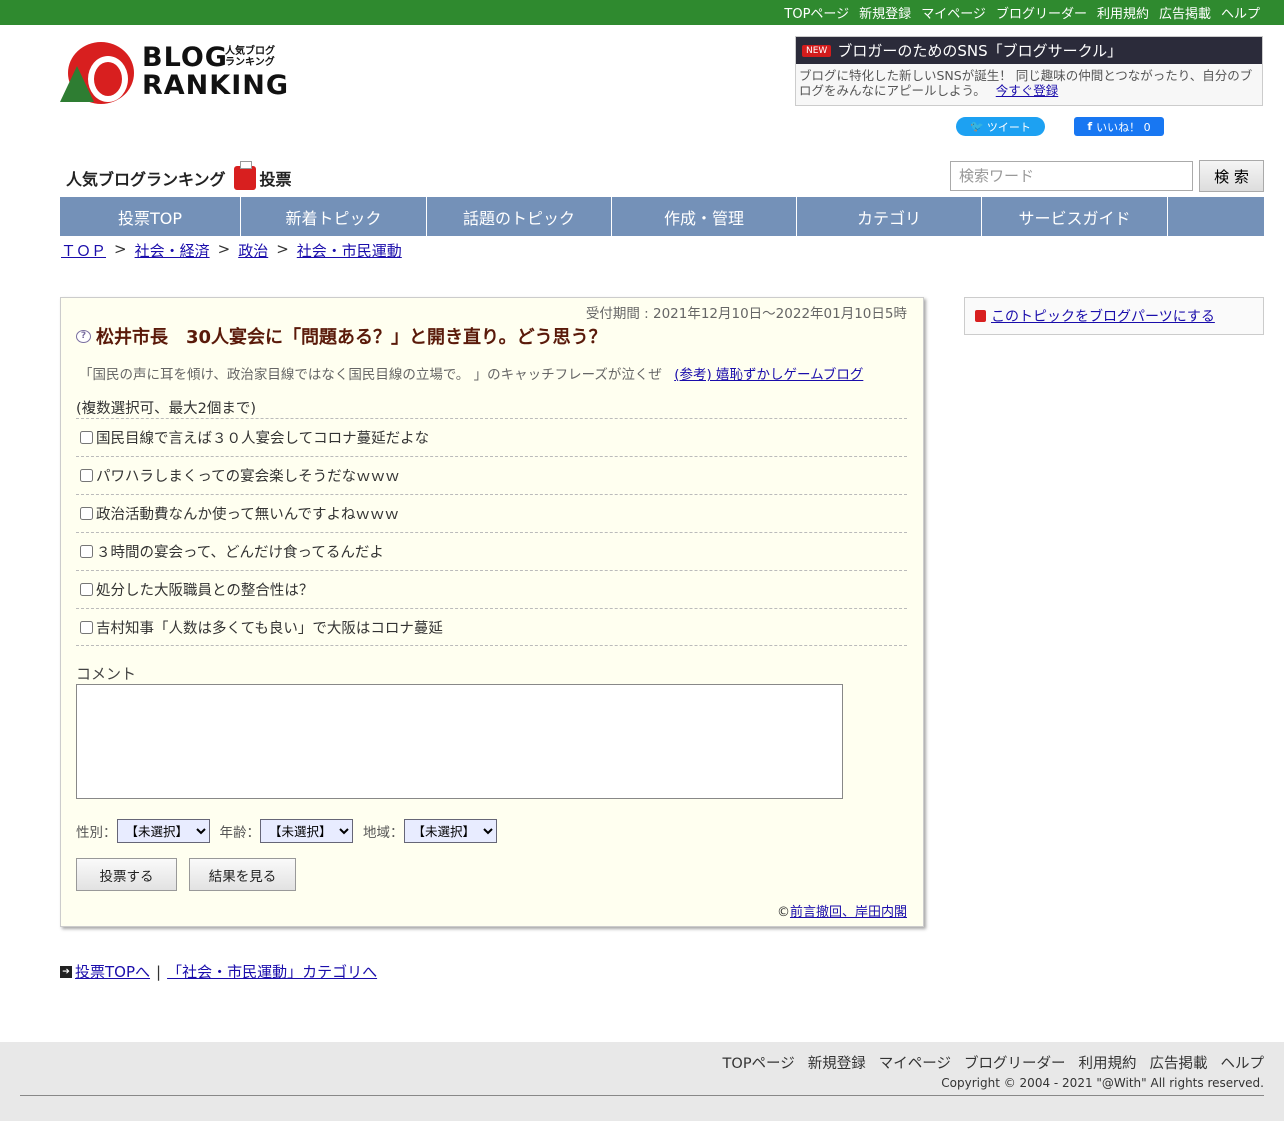 The width and height of the screenshot is (1284, 1121). I want to click on breadcrumb-politics: 政治, so click(253, 250).